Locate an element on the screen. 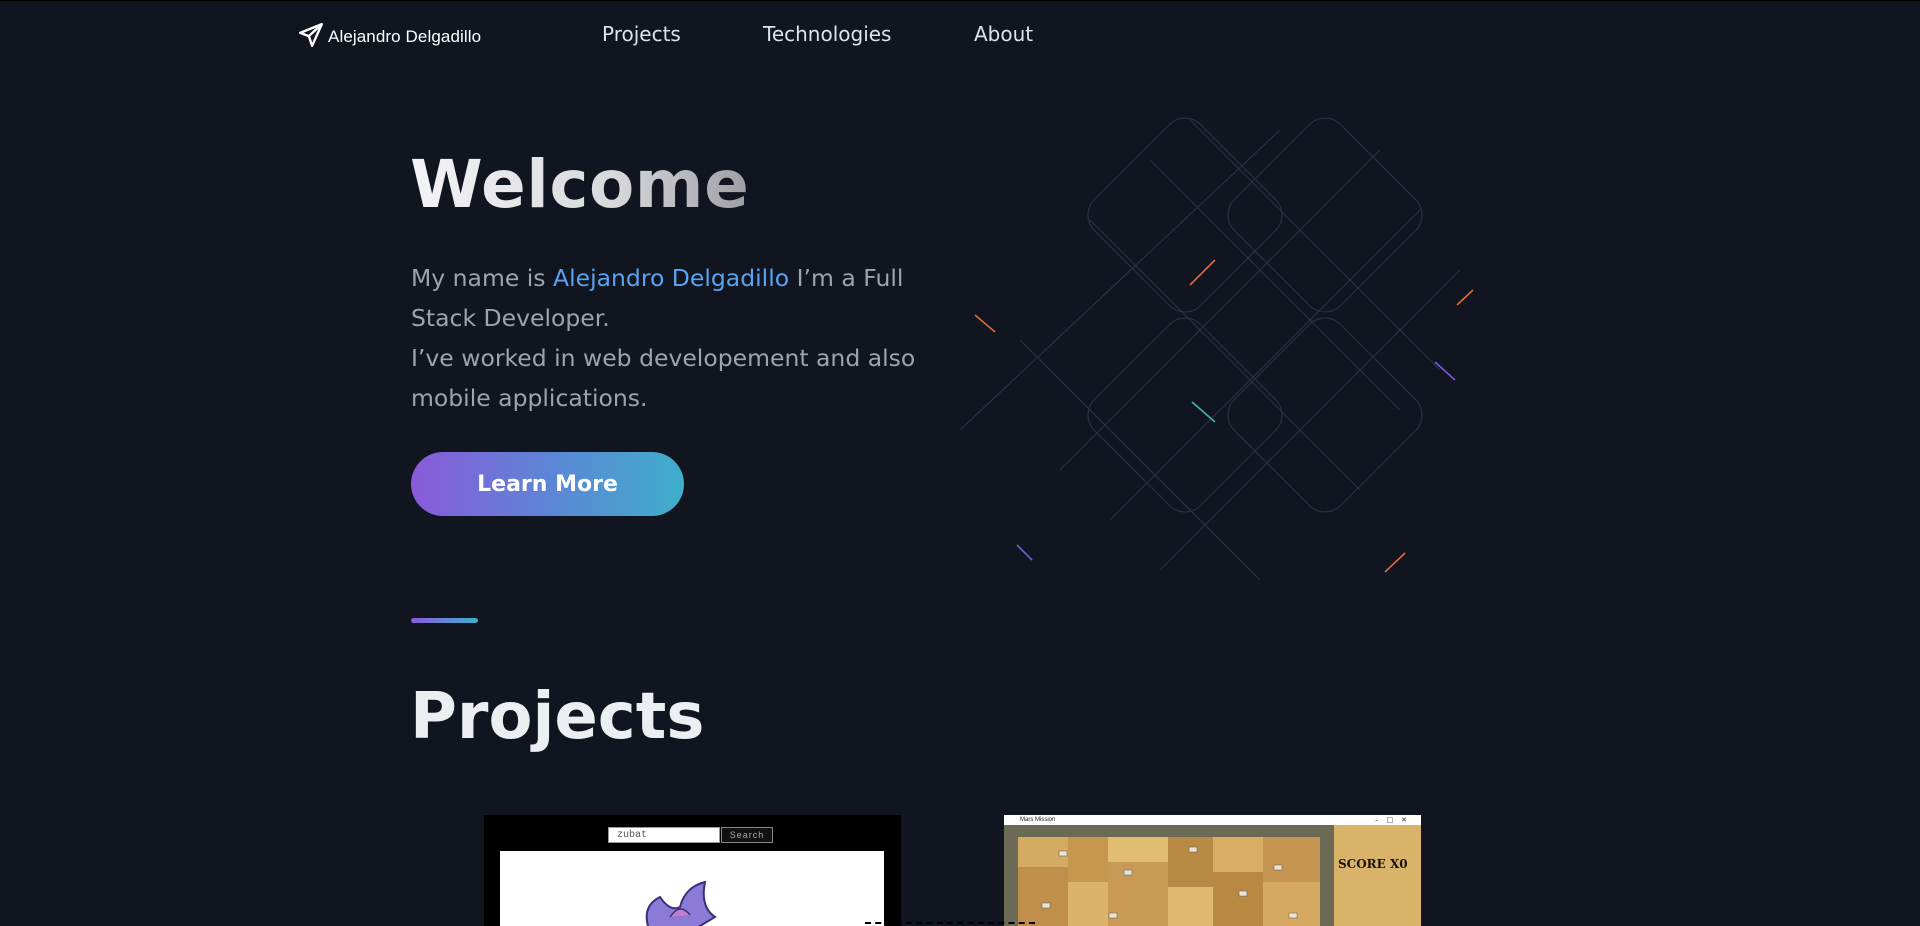 The image size is (1920, 926). project-card-pokedex: zubat Search is located at coordinates (692, 870).